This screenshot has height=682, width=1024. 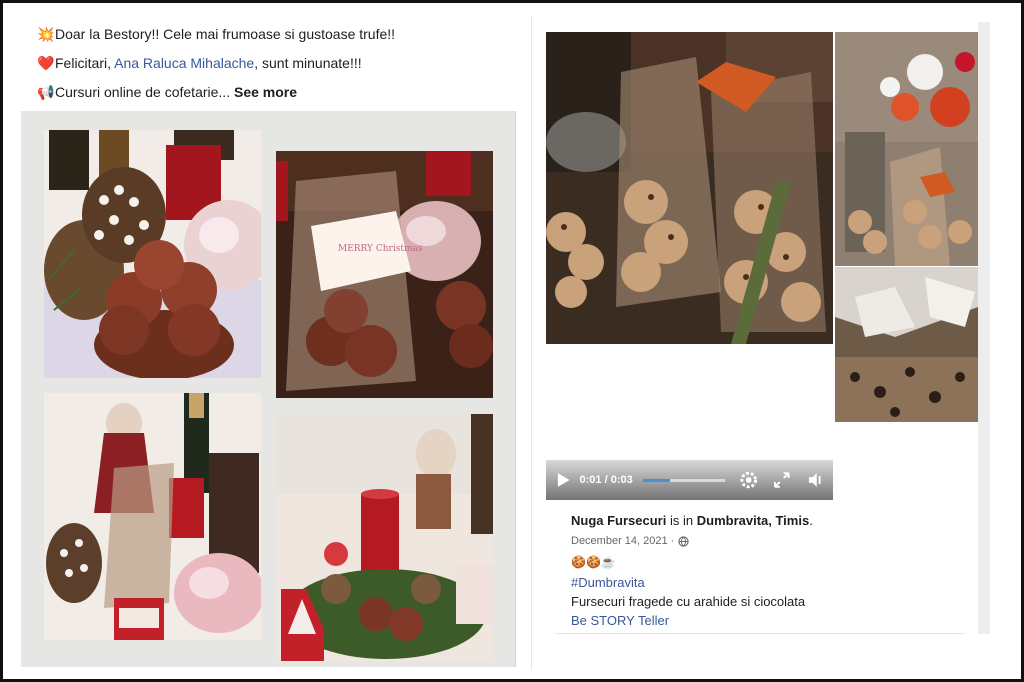 I want to click on candle-centrepiece-photo, so click(x=384, y=537).